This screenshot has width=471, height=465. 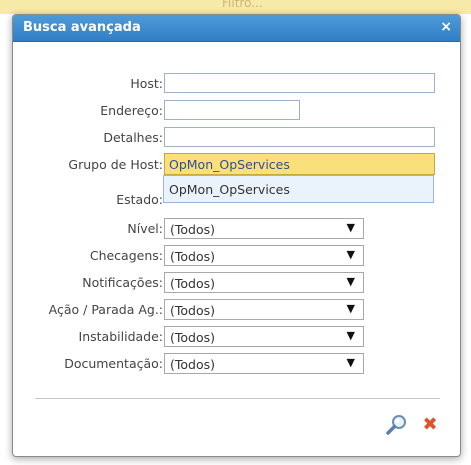 I want to click on notificacoes-value: (Todos), so click(x=193, y=283).